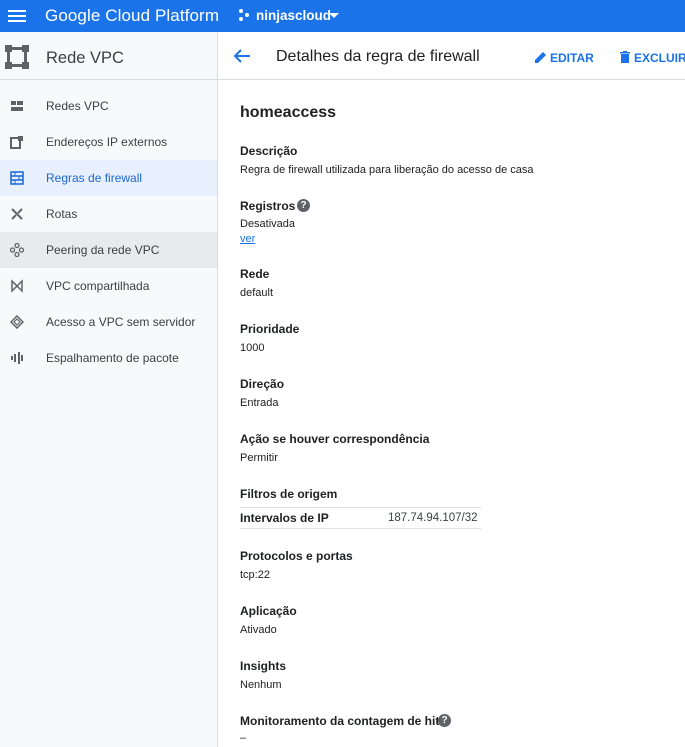 This screenshot has height=747, width=685. I want to click on sidebar-item-external-ips: Endereços IP externos, so click(108, 142).